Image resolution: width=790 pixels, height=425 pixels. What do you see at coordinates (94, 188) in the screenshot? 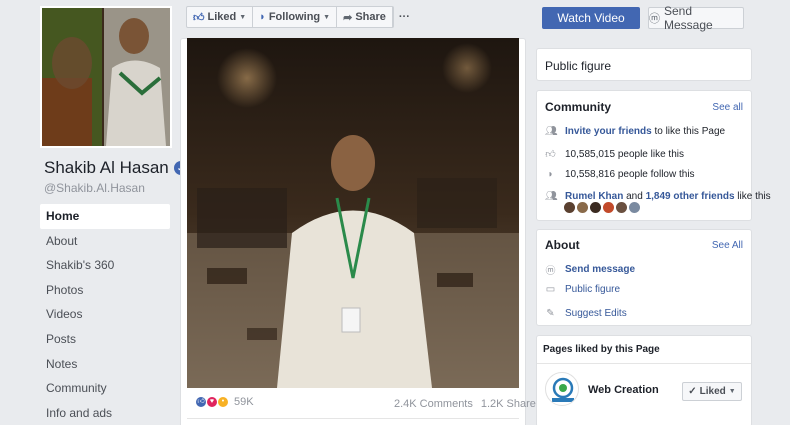
I see `page-username: @Shakib.Al.Hasan` at bounding box center [94, 188].